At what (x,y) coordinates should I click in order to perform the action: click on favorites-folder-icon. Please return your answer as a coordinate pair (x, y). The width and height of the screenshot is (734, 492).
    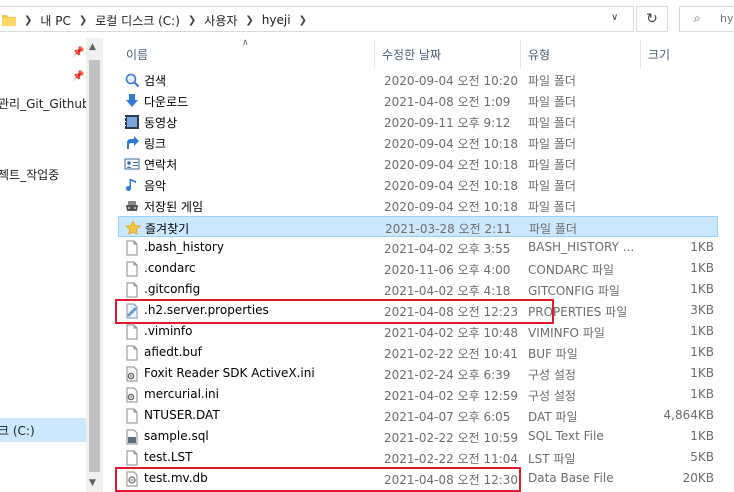
    Looking at the image, I should click on (133, 227).